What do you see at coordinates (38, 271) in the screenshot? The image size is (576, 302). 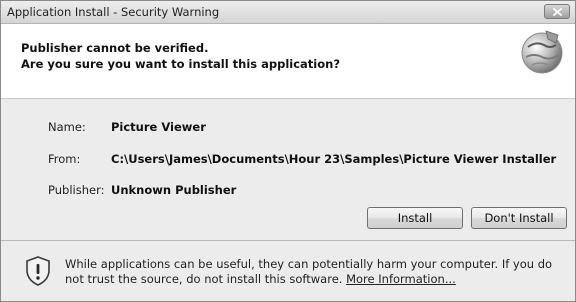 I see `shield-warning-icon` at bounding box center [38, 271].